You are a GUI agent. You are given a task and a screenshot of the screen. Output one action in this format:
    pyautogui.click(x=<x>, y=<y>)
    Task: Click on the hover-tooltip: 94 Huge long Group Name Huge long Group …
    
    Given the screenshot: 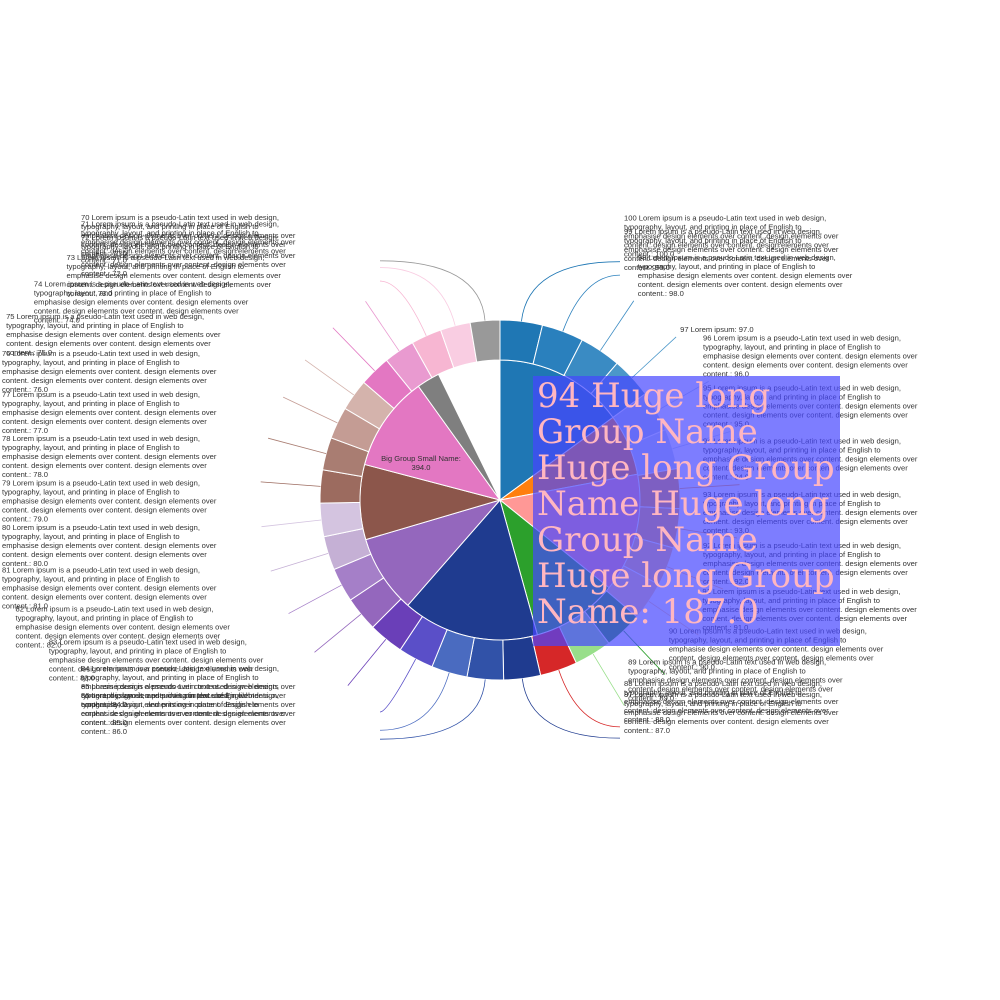 What is the action you would take?
    pyautogui.click(x=686, y=511)
    